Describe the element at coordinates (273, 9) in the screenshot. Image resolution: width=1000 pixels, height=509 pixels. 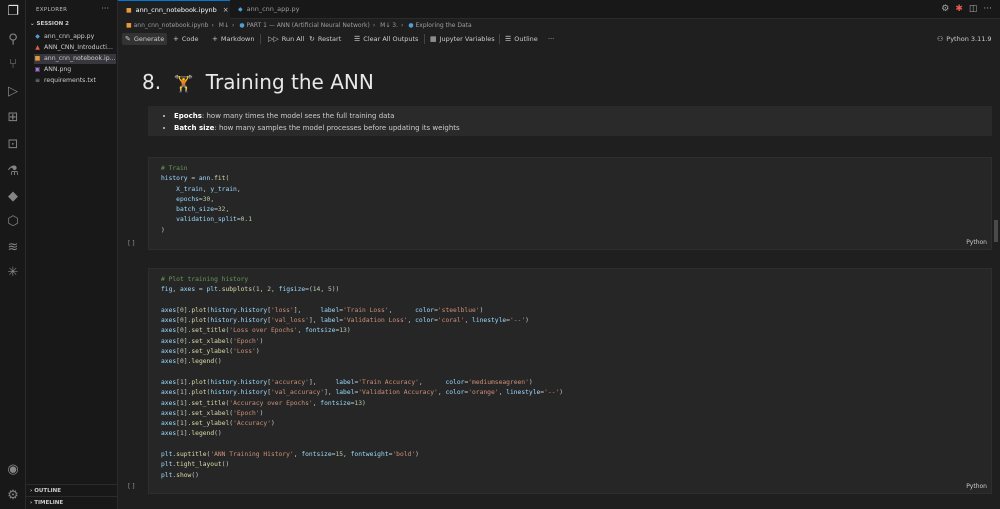
I see `tab-label: ann_cnn_app.py` at that location.